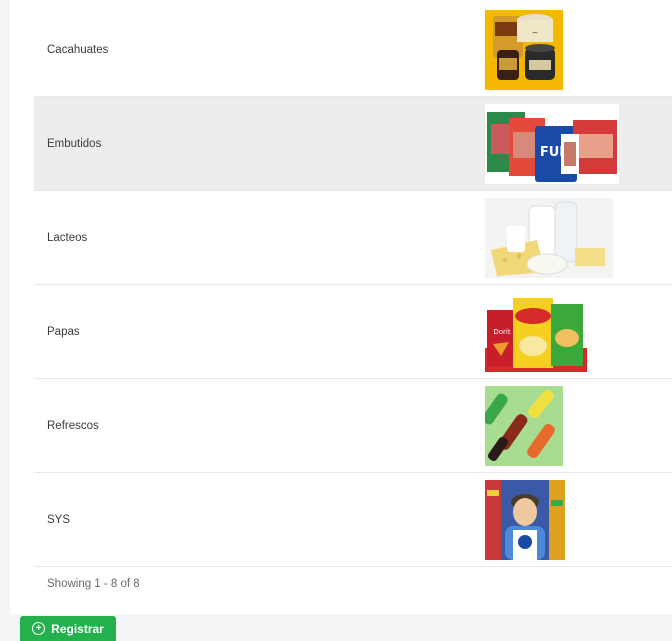 The height and width of the screenshot is (641, 672). What do you see at coordinates (549, 238) in the screenshot?
I see `dairy-product-image` at bounding box center [549, 238].